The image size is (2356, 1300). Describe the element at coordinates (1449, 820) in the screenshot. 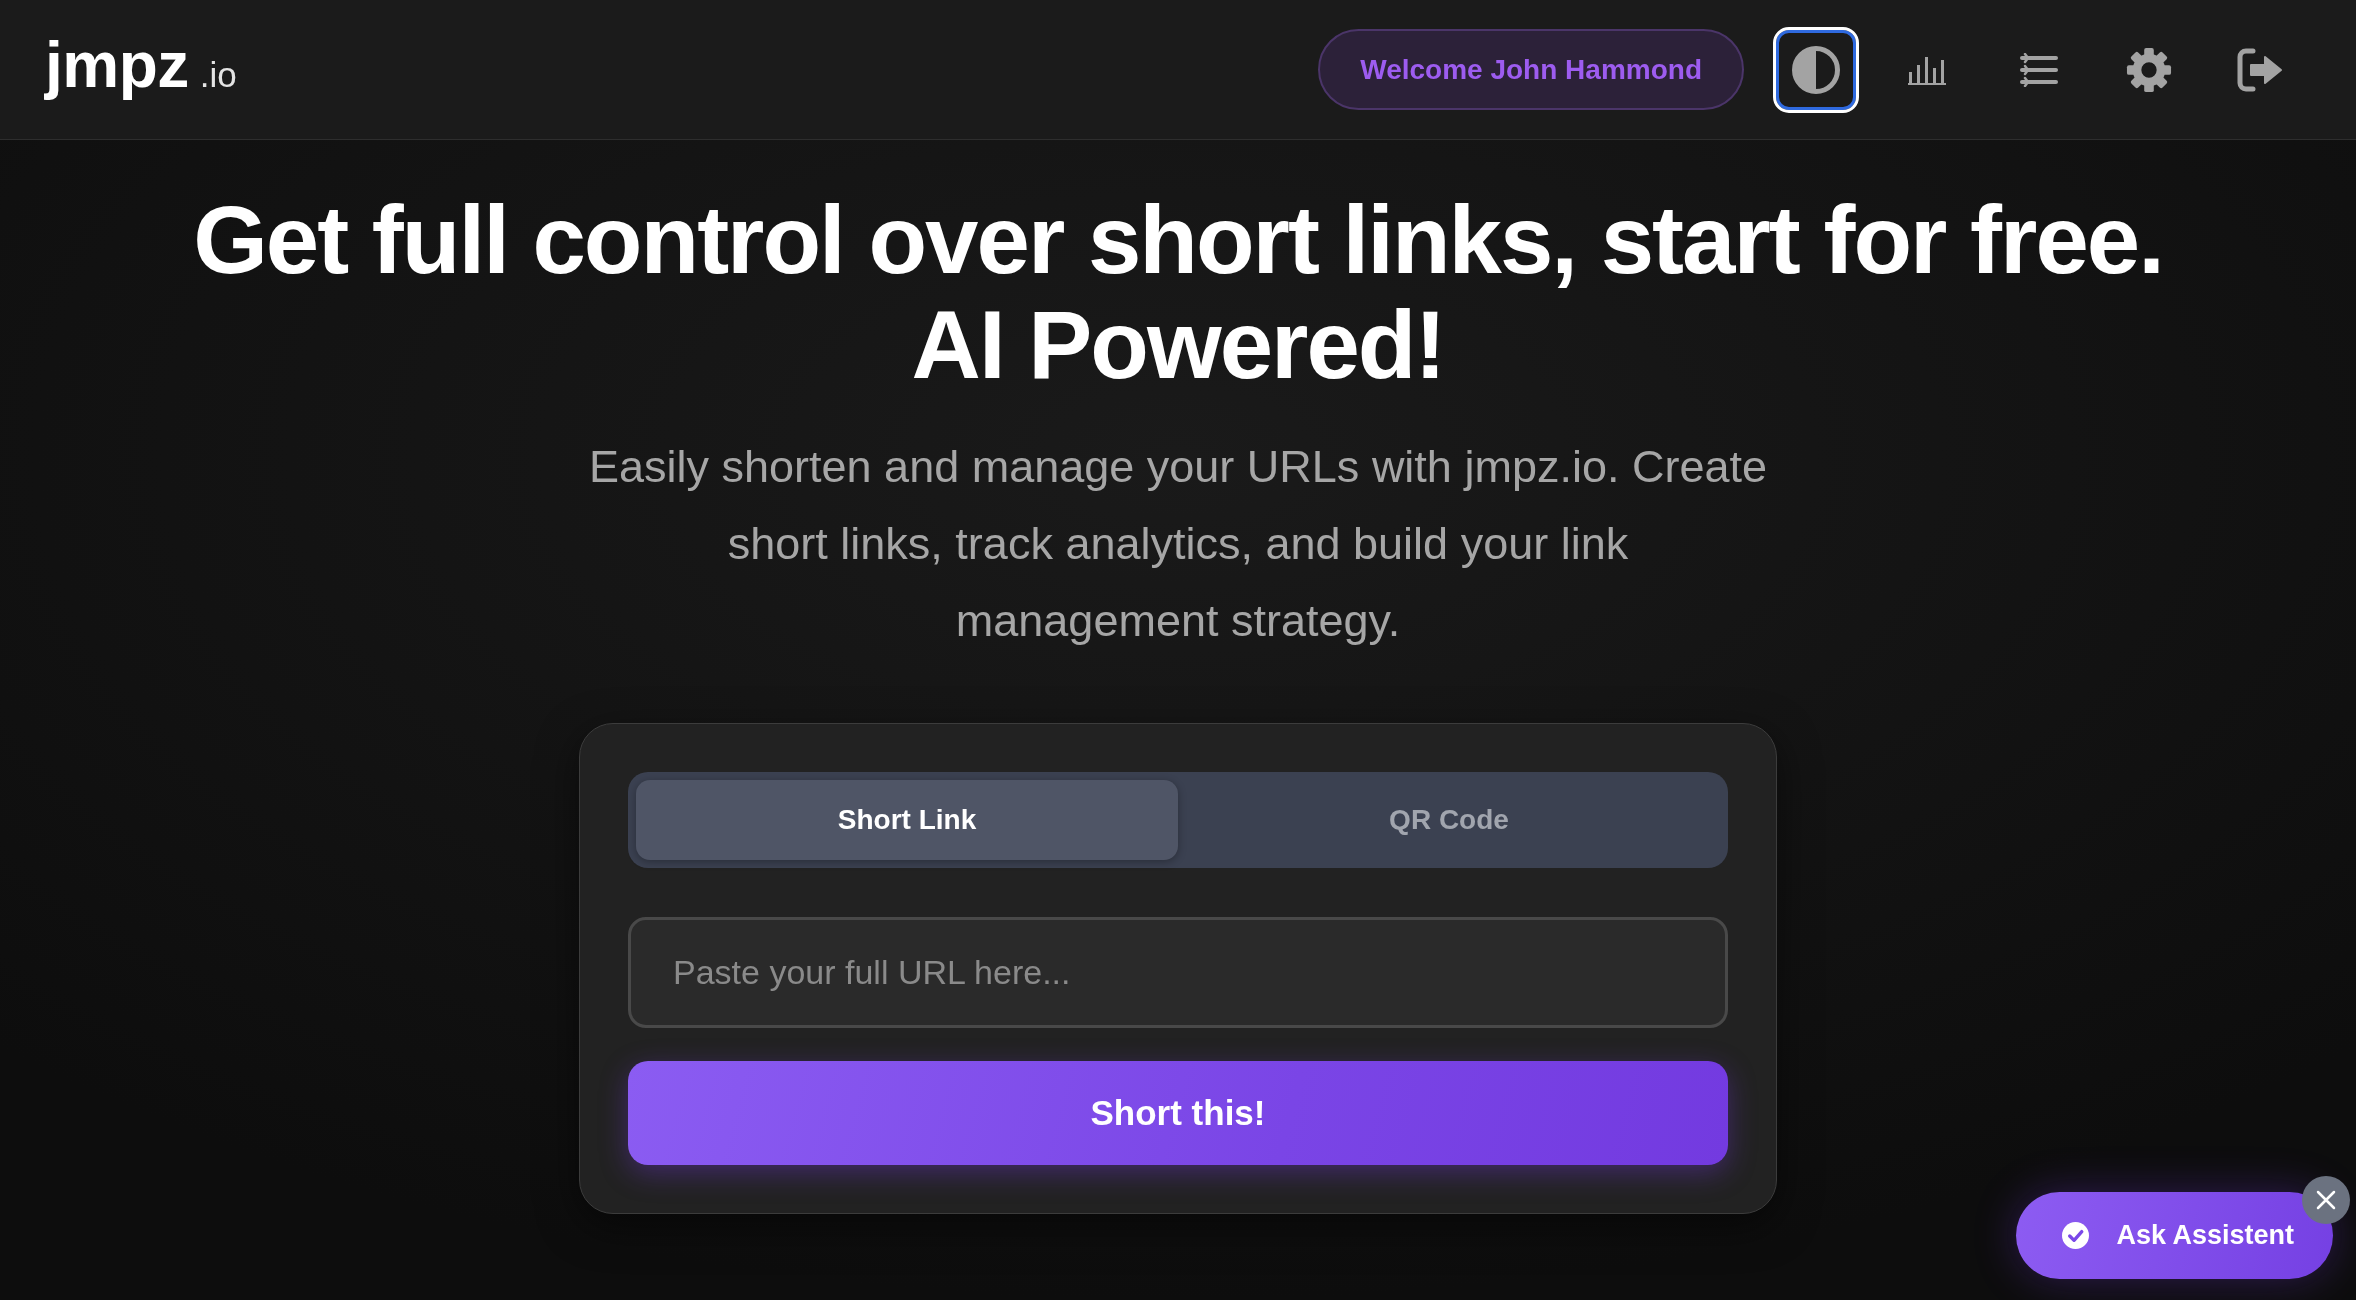

I see `tab: QR Code` at that location.